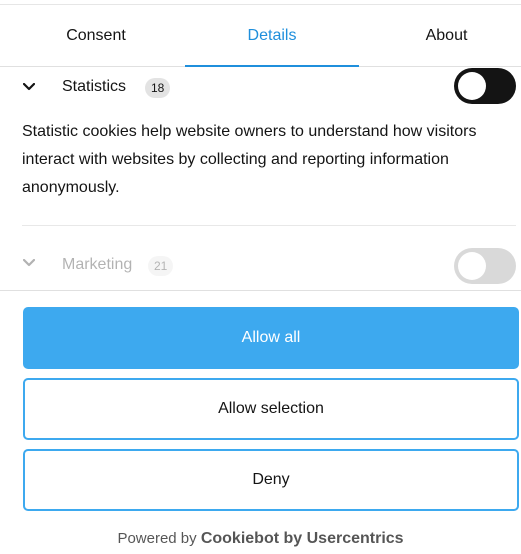 The height and width of the screenshot is (554, 521). I want to click on category-statistics: Statistics 18, so click(260, 88).